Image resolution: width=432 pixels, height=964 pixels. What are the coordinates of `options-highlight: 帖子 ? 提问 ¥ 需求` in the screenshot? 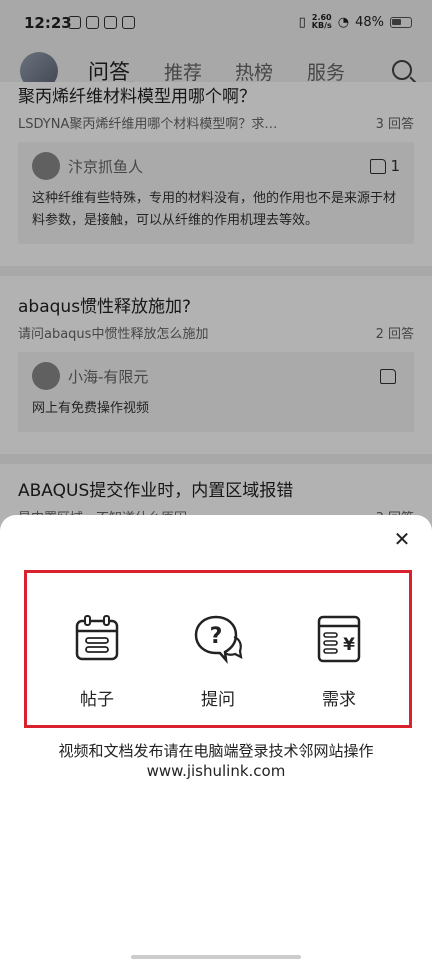 It's located at (218, 649).